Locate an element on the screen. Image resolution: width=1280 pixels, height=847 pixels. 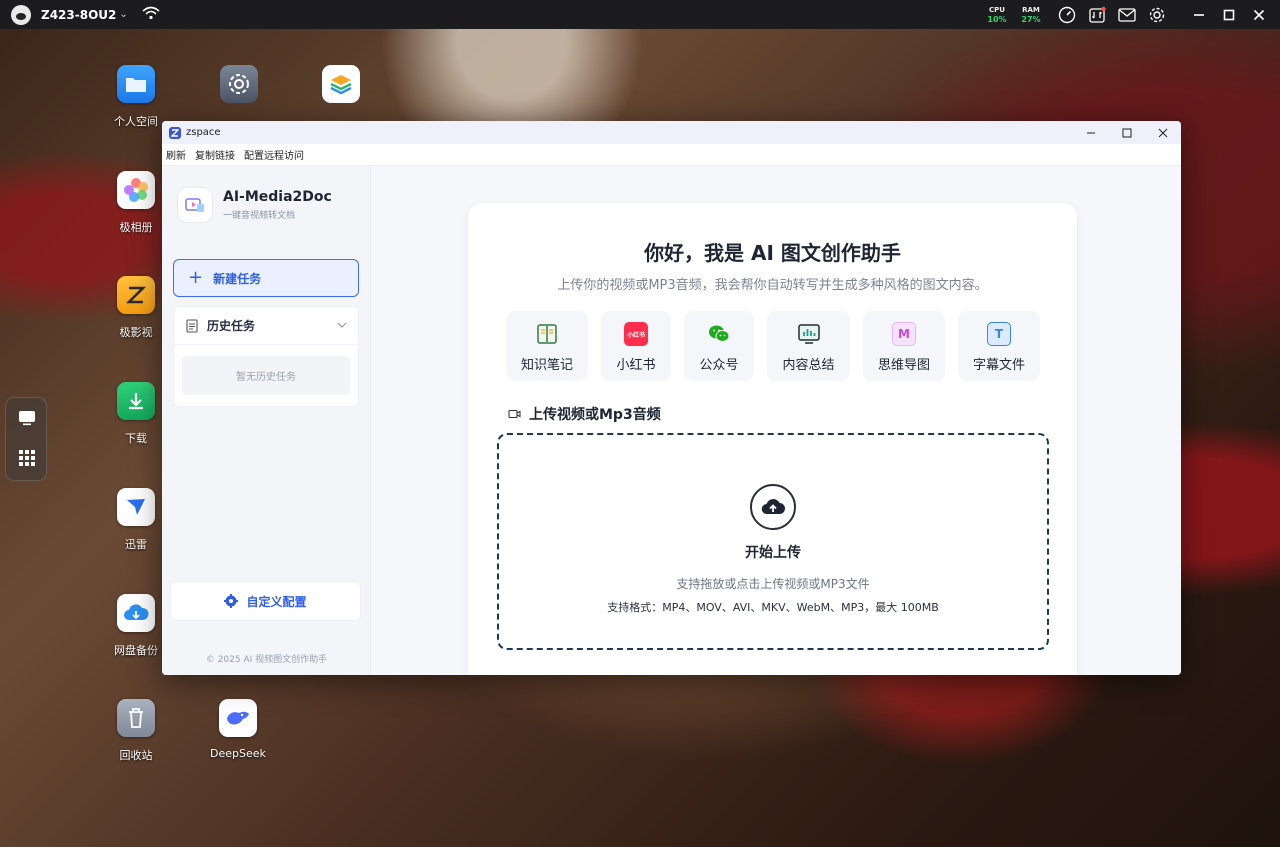
feature-list: 知识笔记 小红书 小红书 公众号 内容总结 M 思维导图 T 字幕文件 is located at coordinates (773, 346).